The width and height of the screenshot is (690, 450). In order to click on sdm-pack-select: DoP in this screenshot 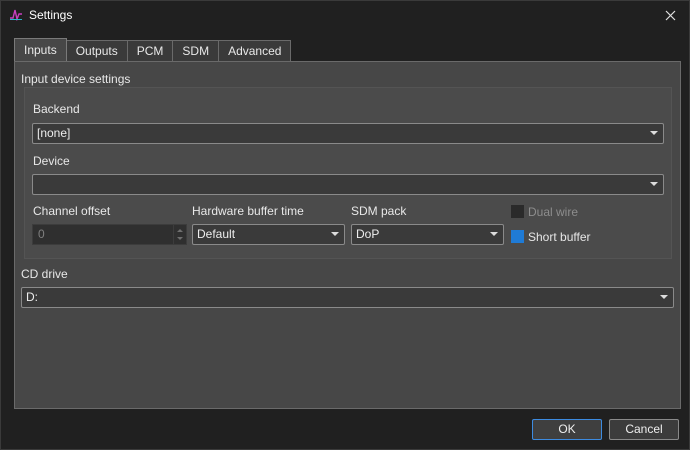, I will do `click(427, 234)`.